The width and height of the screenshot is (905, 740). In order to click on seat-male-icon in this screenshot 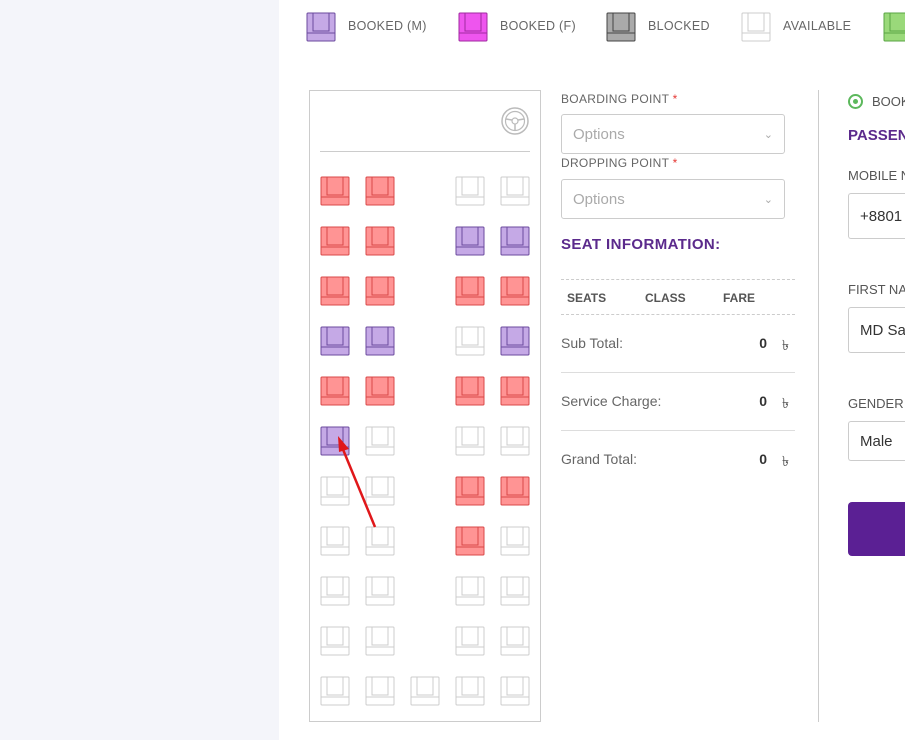, I will do `click(321, 27)`.